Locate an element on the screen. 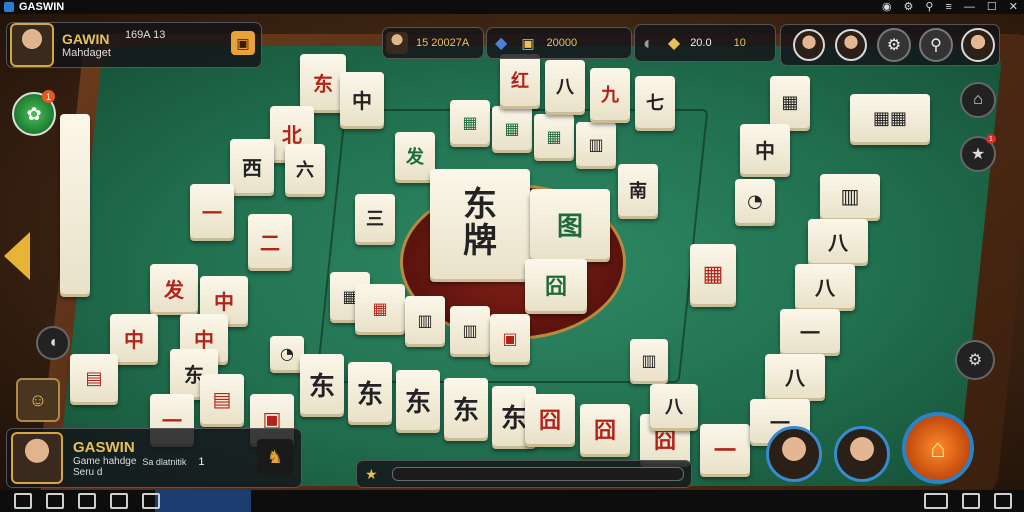  treasure-icon: ▣ is located at coordinates (243, 43).